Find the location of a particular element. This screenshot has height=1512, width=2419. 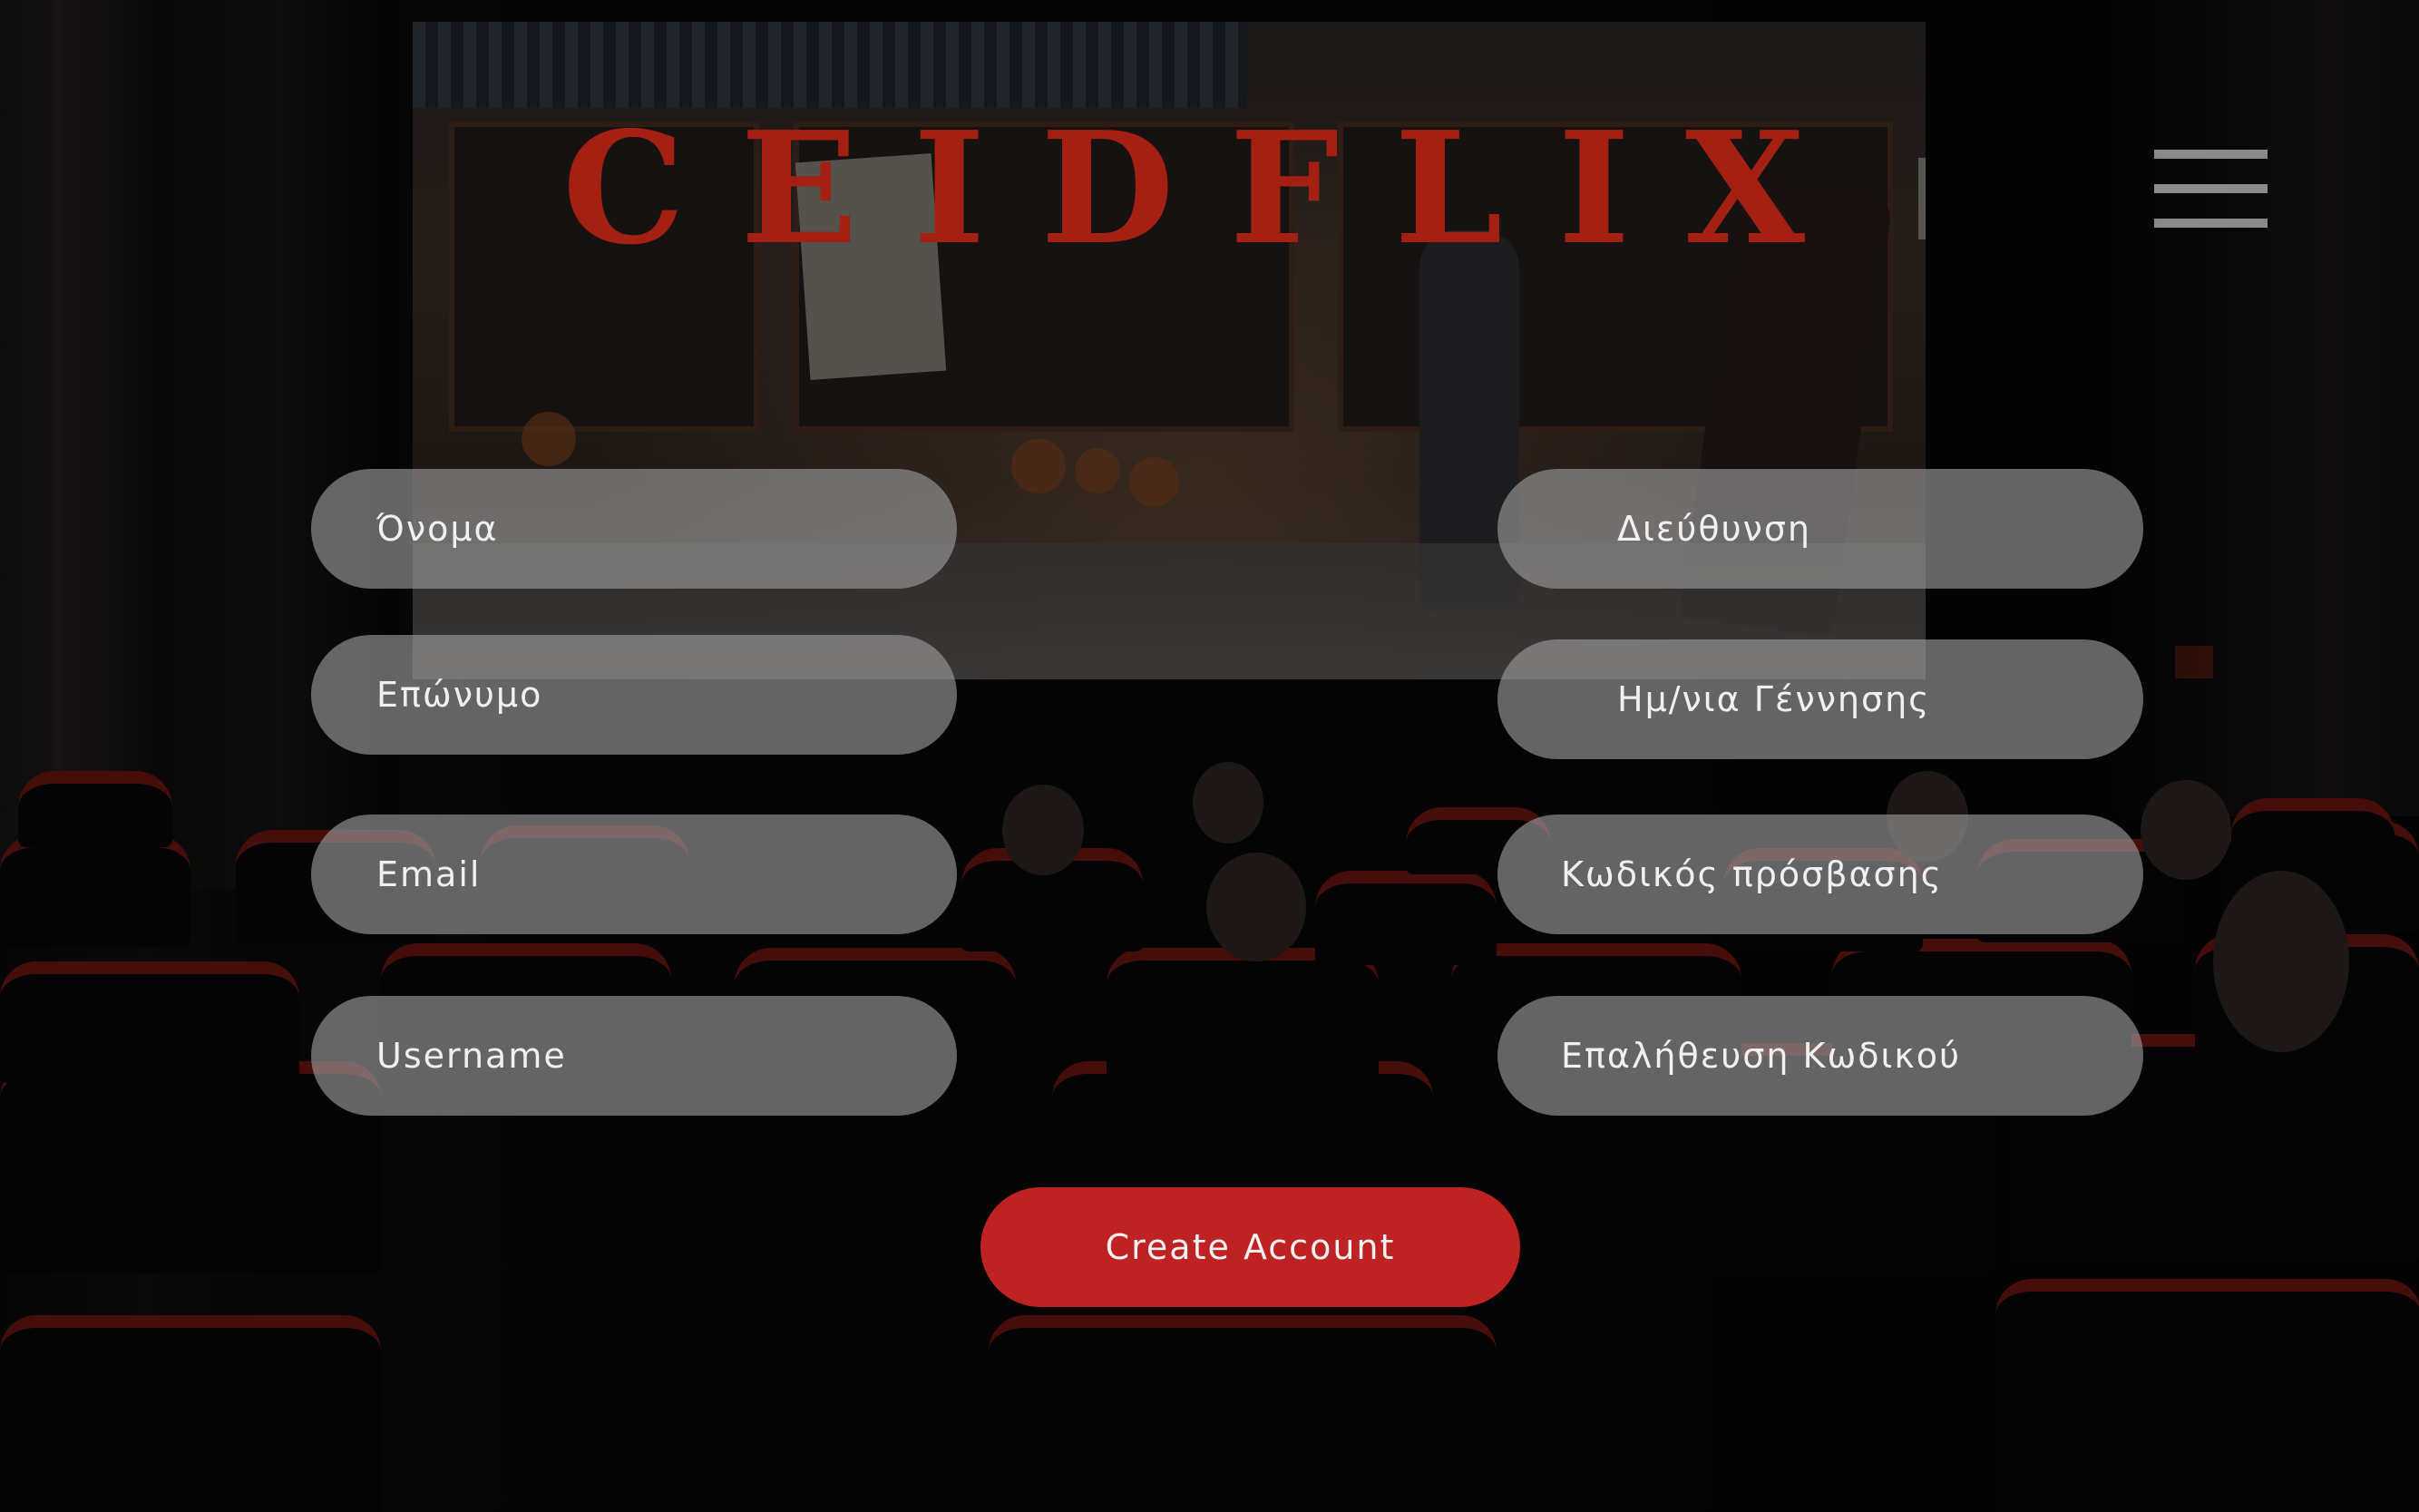

logo-letter: X is located at coordinates (1745, 188).